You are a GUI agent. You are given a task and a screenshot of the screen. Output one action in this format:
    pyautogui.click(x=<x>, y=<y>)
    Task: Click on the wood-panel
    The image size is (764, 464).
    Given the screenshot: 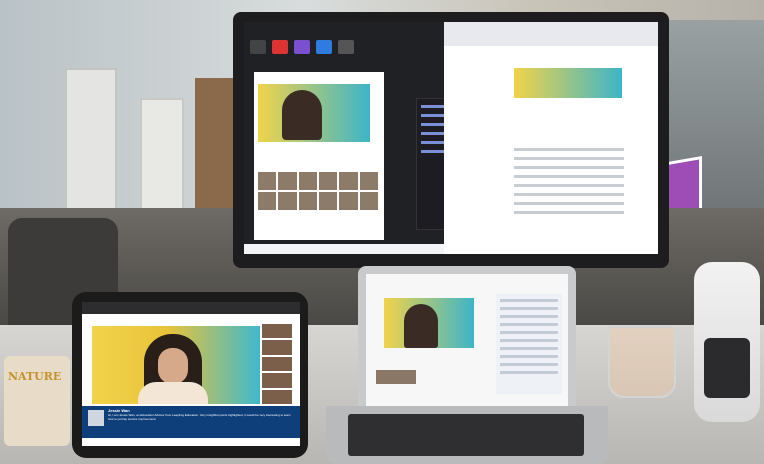 What is the action you would take?
    pyautogui.click(x=215, y=143)
    